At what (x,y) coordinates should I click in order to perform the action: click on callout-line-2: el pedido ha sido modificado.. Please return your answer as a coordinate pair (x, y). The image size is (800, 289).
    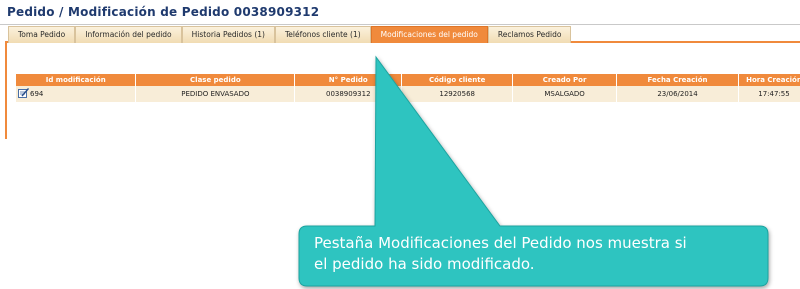
    Looking at the image, I should click on (424, 264).